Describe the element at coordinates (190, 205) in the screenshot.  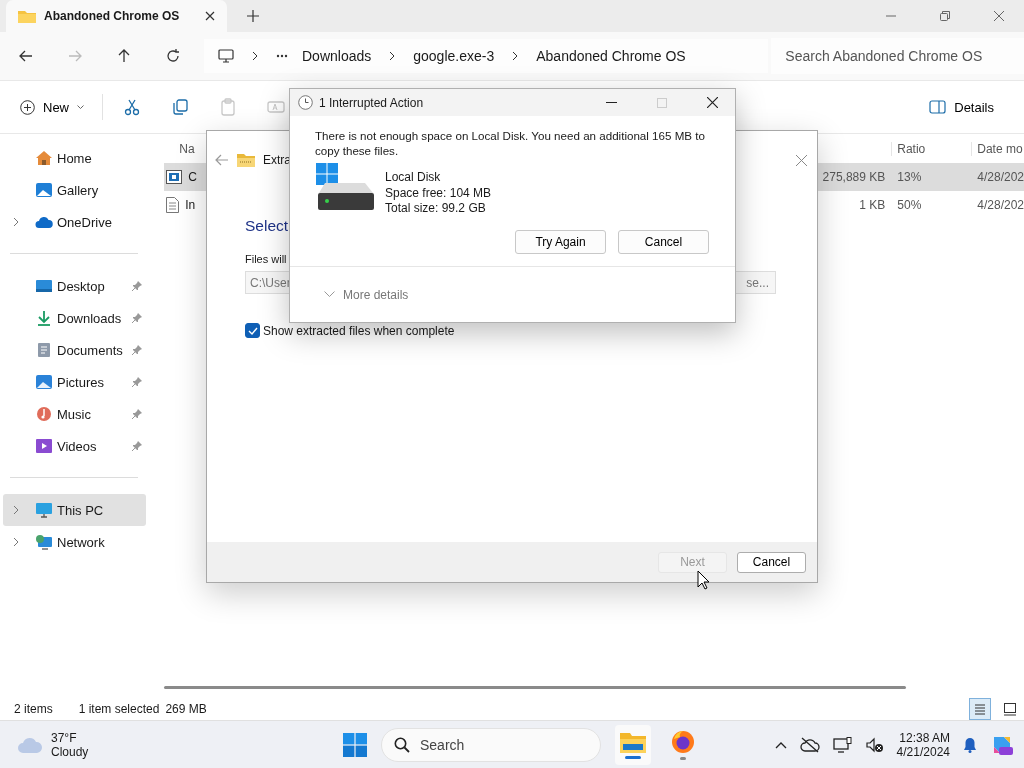
I see `file-name: In` at that location.